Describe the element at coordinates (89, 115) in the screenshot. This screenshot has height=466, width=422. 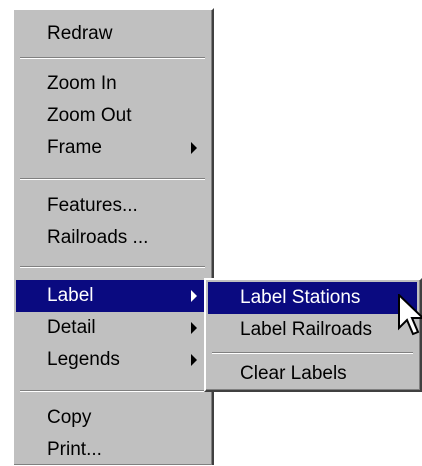
I see `menu-item-label: Zoom Out` at that location.